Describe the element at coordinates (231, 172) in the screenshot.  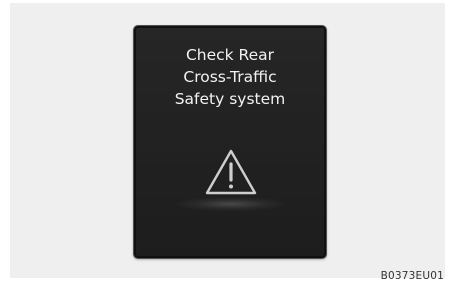
I see `warning-triangle-icon` at that location.